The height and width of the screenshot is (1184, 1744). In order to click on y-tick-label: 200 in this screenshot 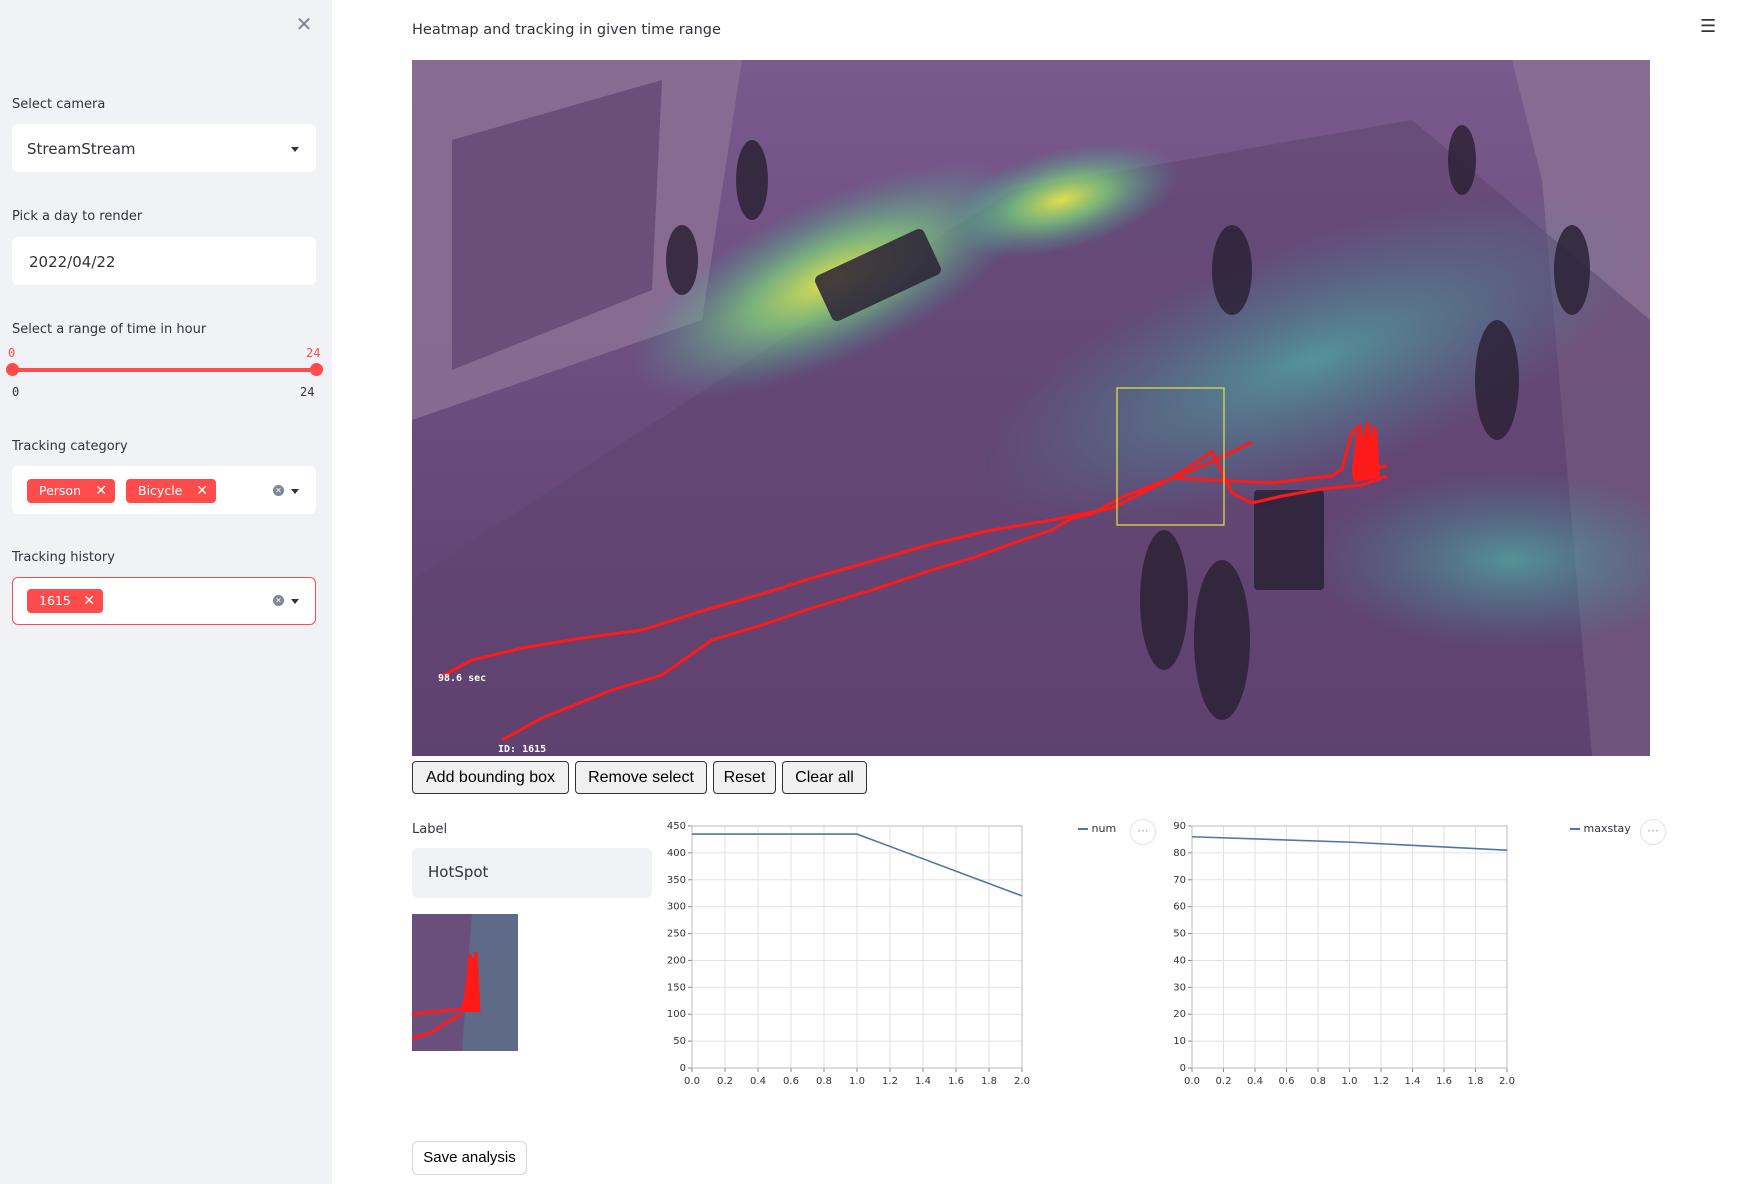, I will do `click(676, 960)`.